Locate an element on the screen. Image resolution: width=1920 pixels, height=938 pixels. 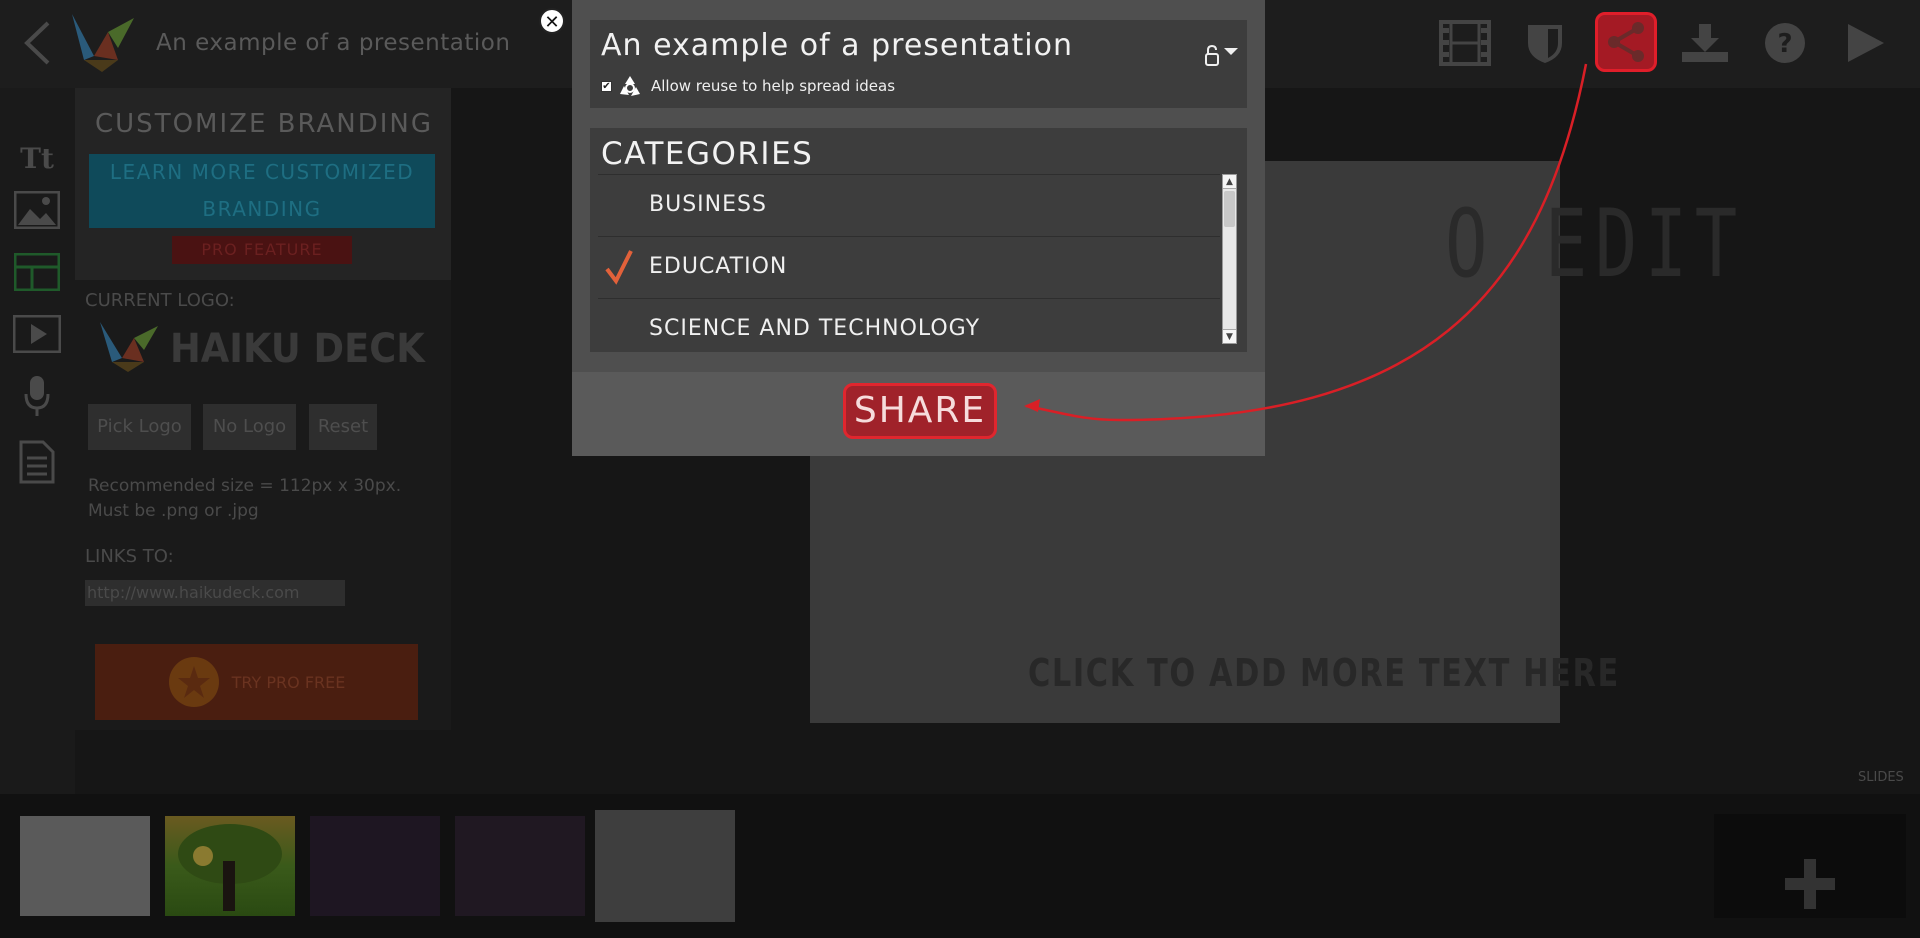
share-icon is located at coordinates (1626, 42).